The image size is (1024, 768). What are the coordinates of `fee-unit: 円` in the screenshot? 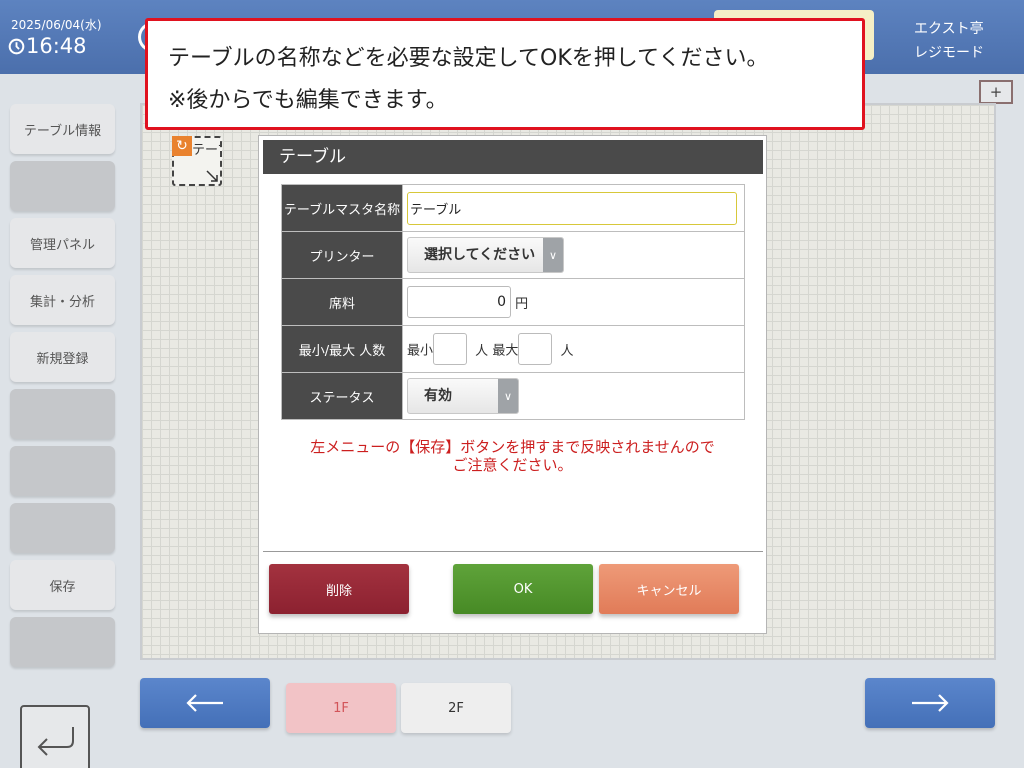 It's located at (522, 304).